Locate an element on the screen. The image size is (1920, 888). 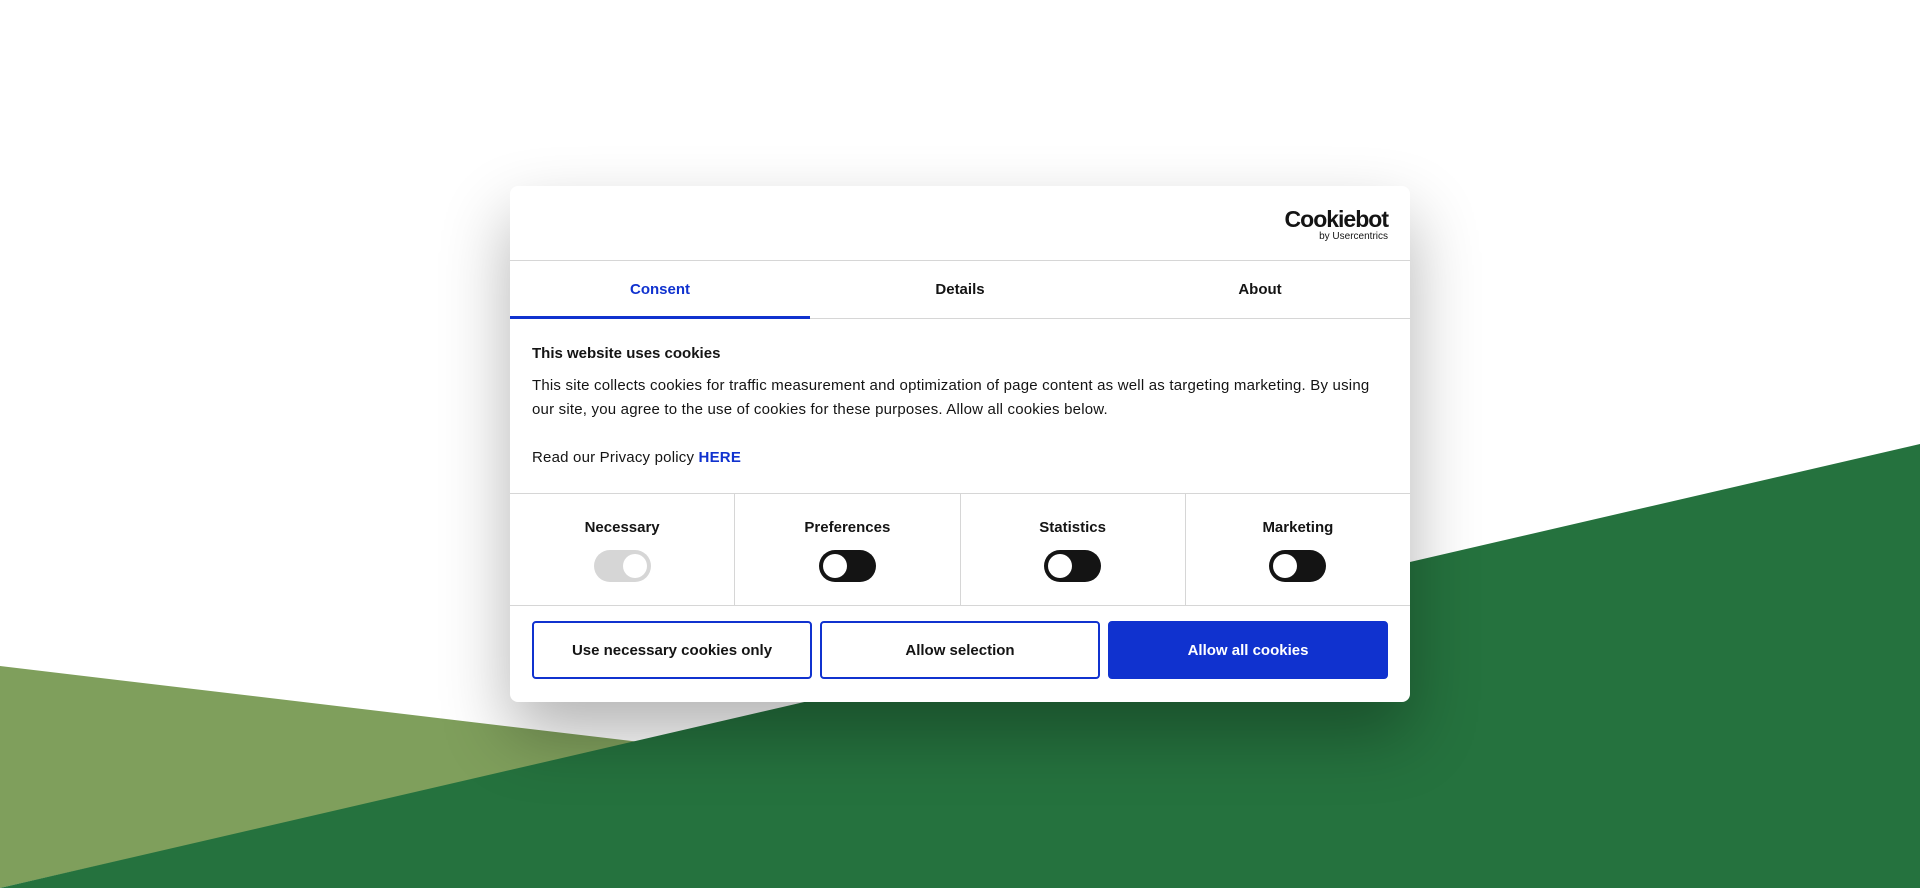
category-marketing: Marketing is located at coordinates (1298, 549).